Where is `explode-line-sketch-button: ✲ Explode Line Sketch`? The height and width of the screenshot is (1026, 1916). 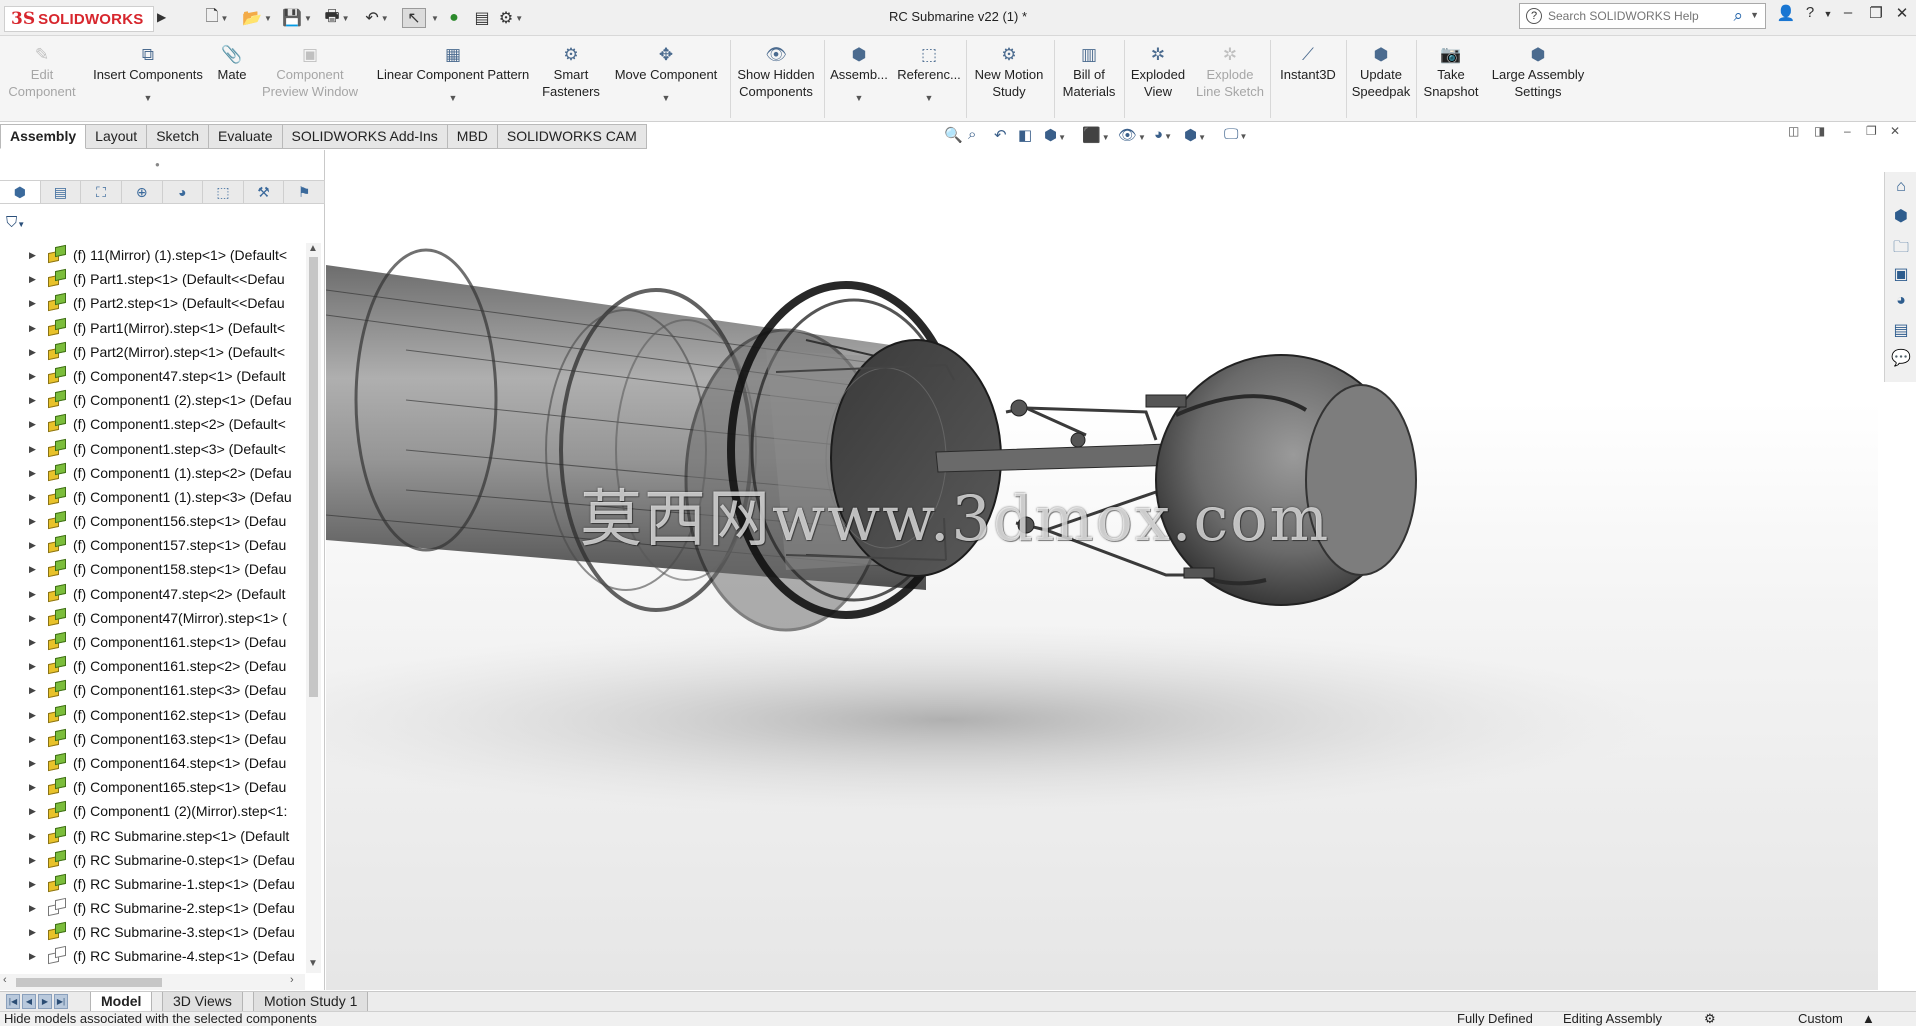 explode-line-sketch-button: ✲ Explode Line Sketch is located at coordinates (1230, 72).